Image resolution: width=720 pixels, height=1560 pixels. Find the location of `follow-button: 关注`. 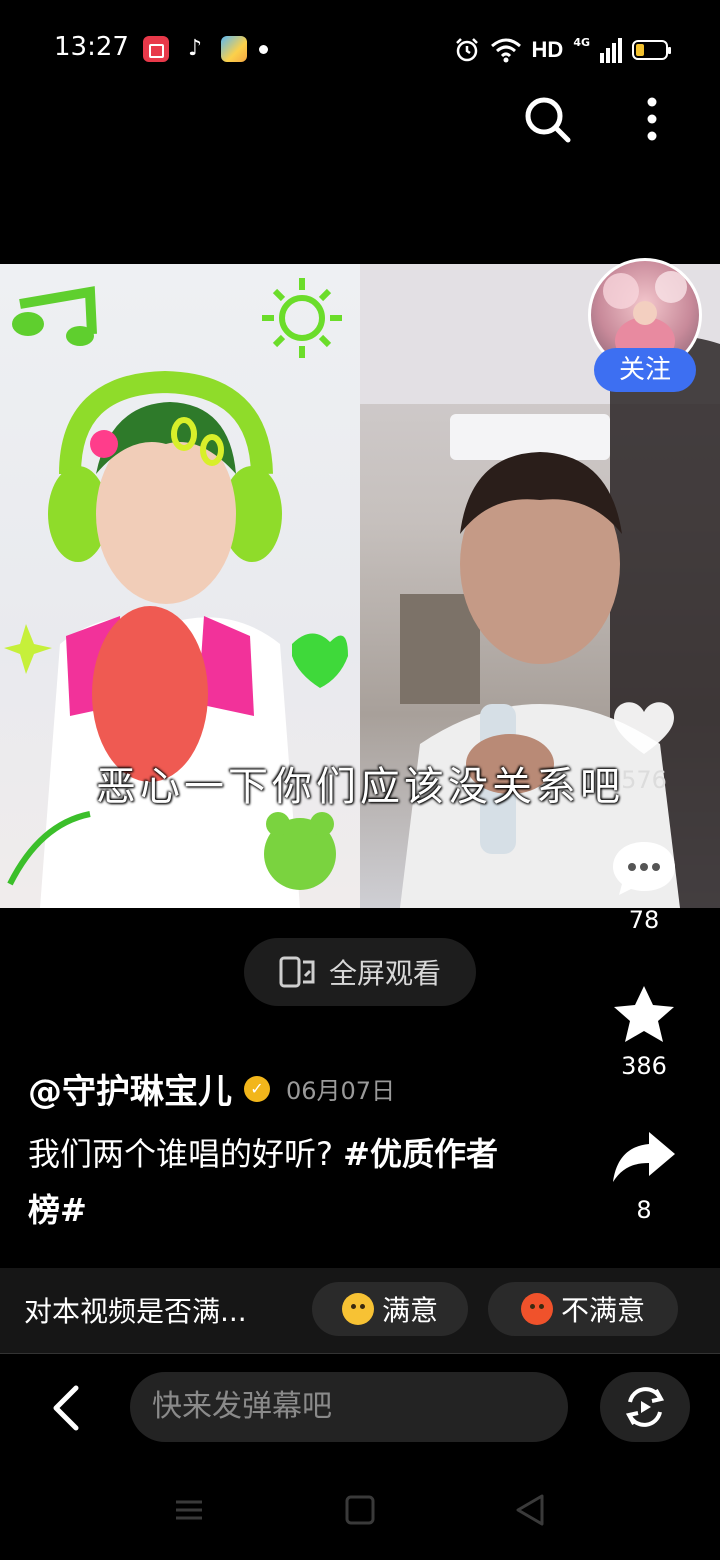

follow-button: 关注 is located at coordinates (645, 370).